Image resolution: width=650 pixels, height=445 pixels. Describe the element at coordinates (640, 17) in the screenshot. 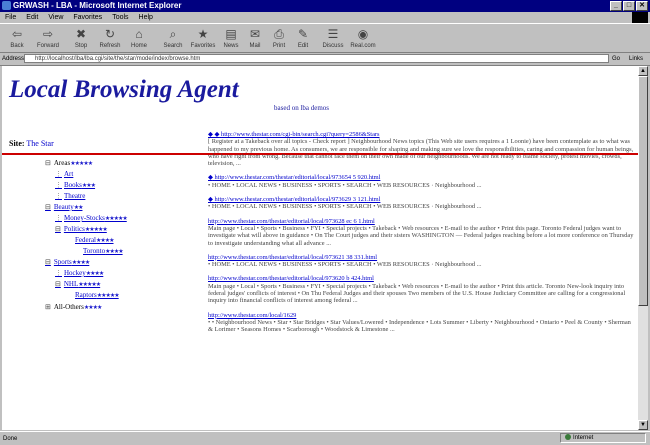

I see `windows-logo-icon` at that location.